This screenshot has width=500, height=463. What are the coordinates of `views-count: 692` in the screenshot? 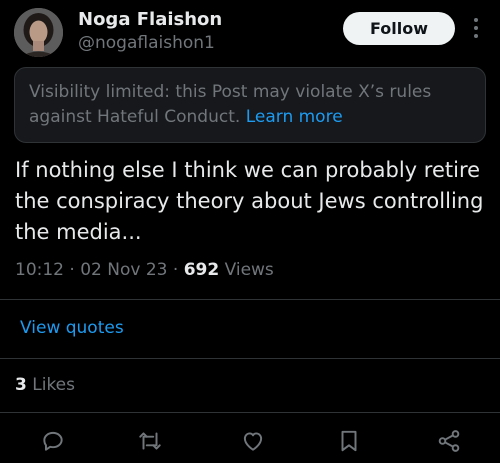 It's located at (201, 270).